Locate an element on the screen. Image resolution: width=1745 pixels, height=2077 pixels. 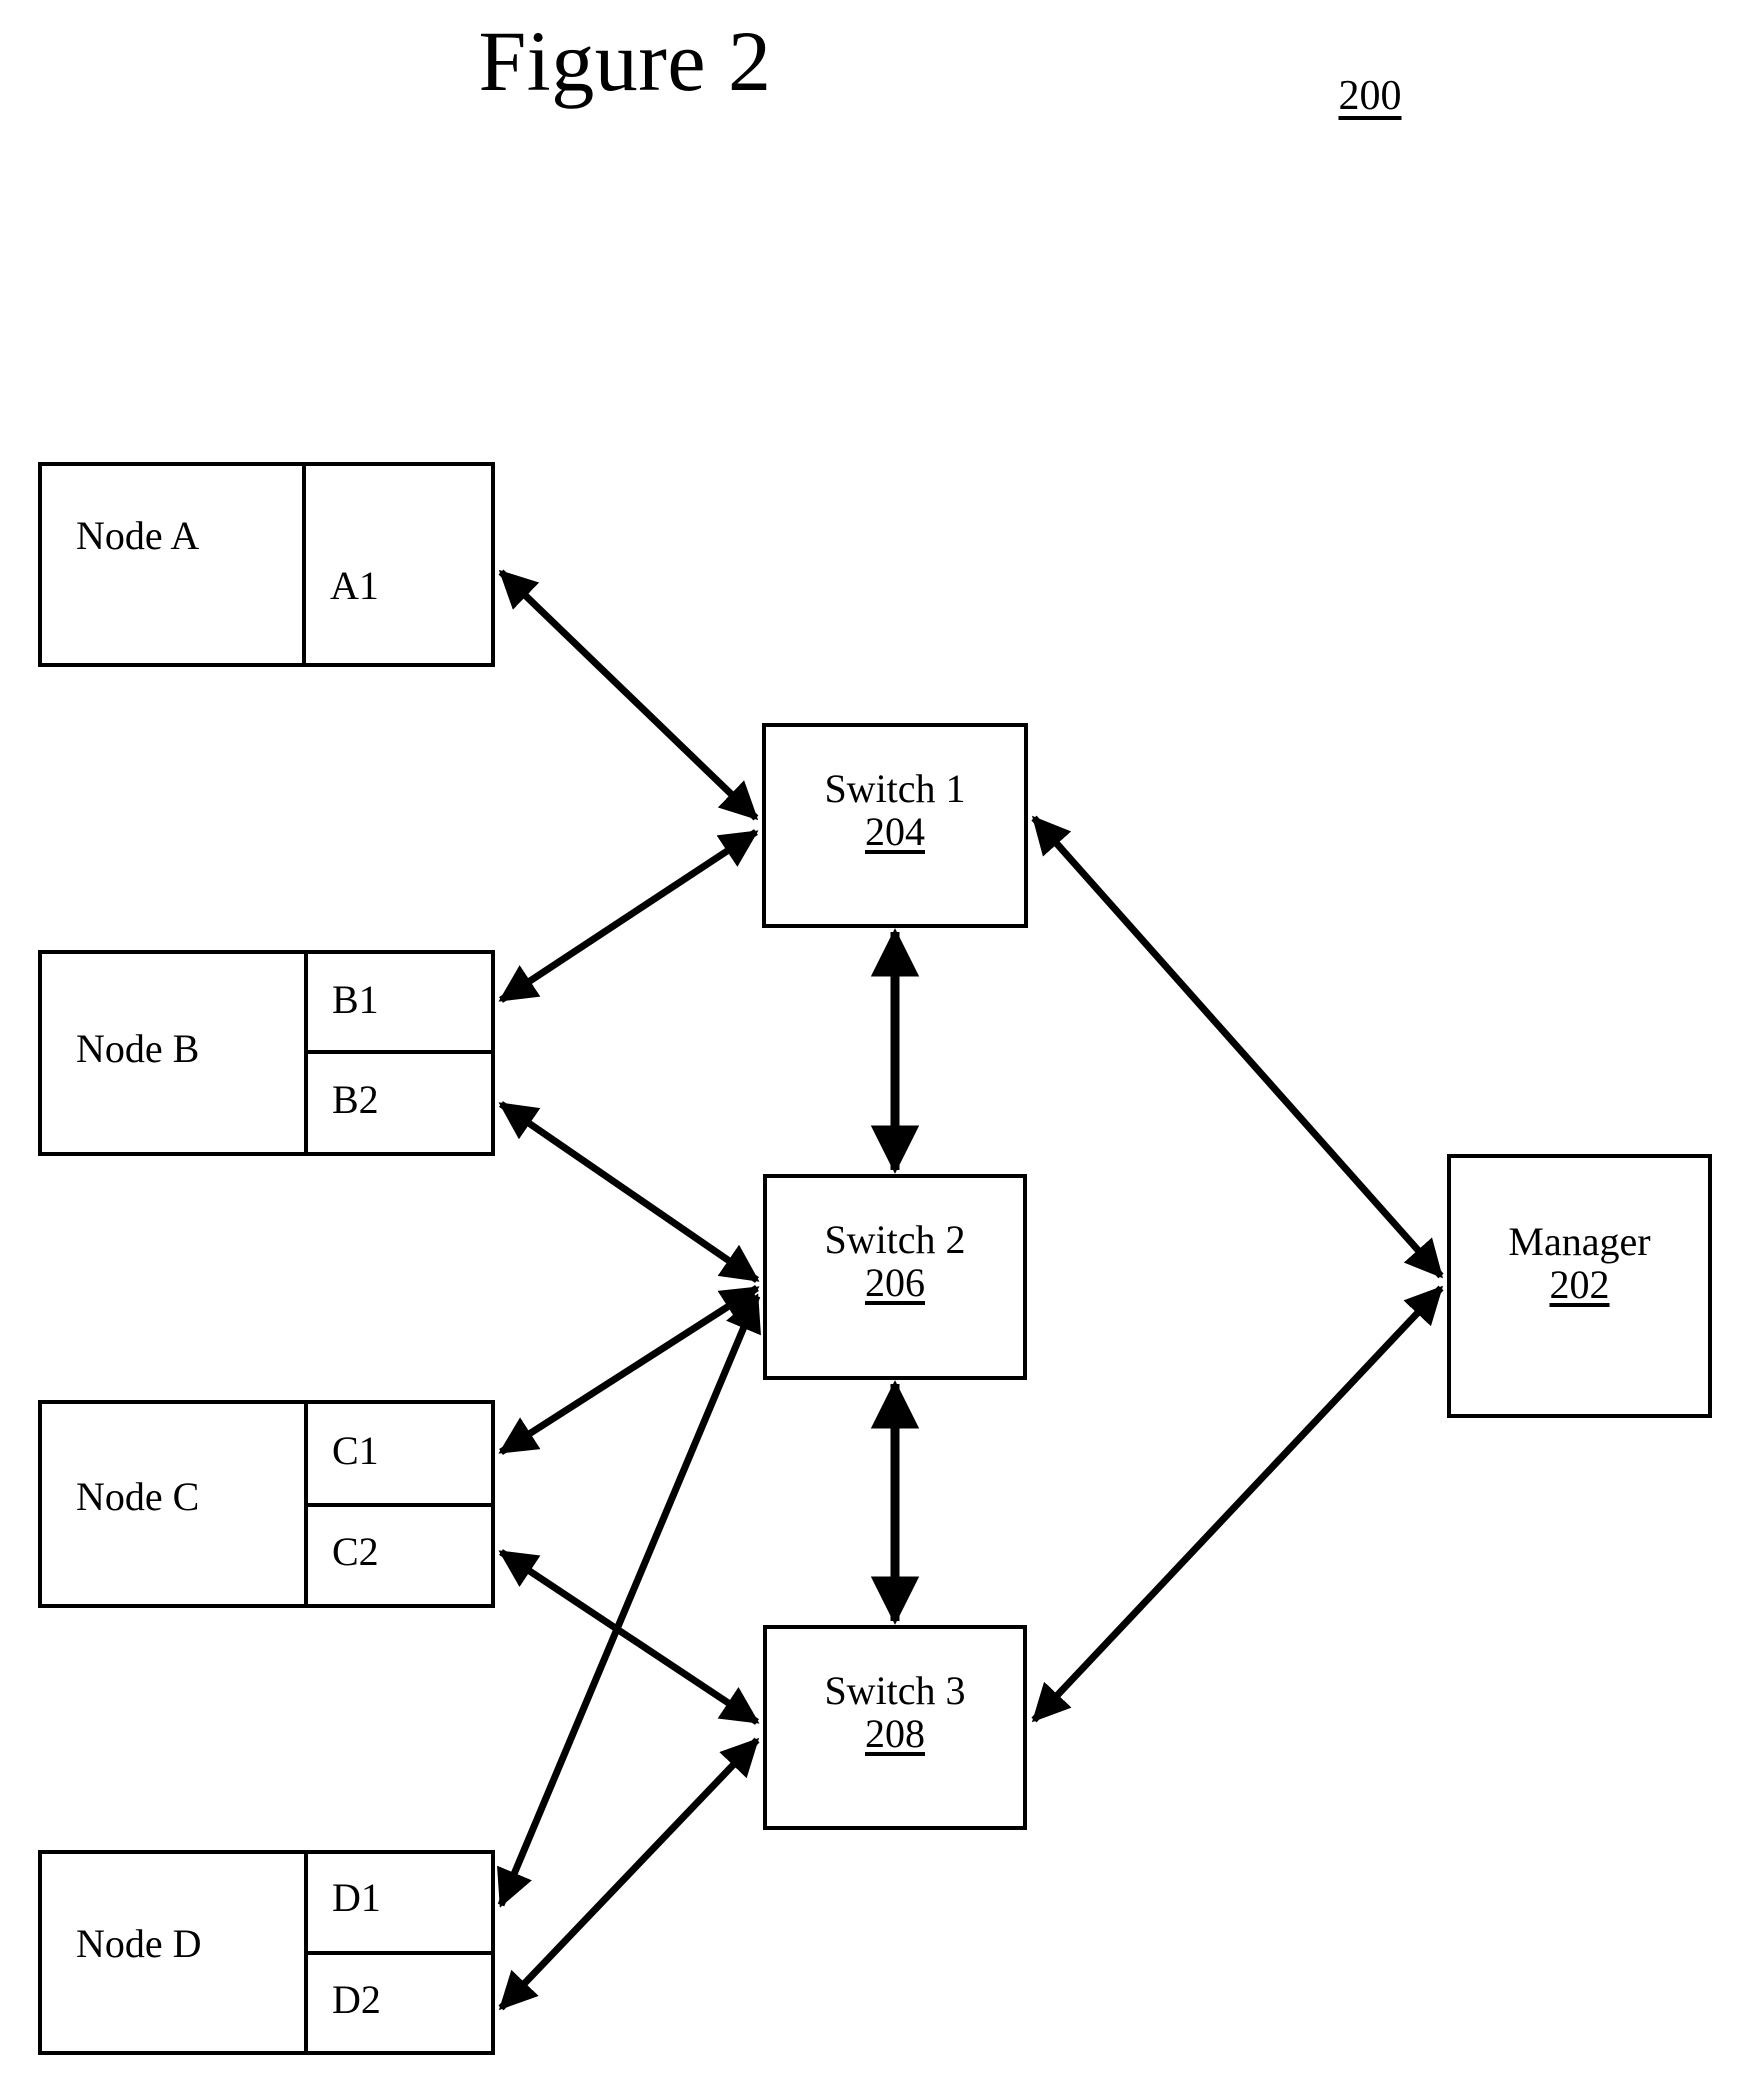
node-b-label: Node B is located at coordinates (138, 1048).